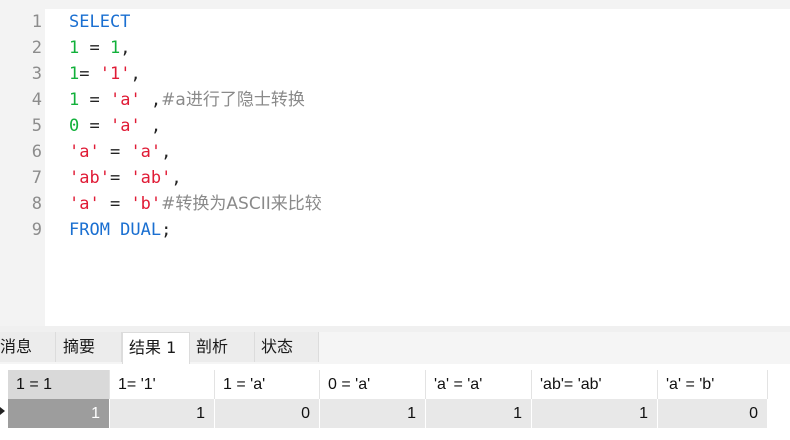  I want to click on line-number: 5, so click(36, 126).